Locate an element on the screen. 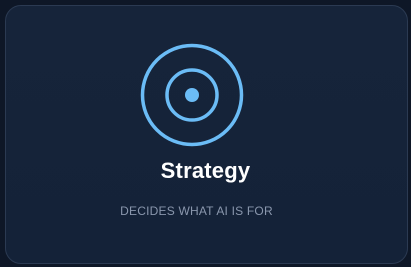 The width and height of the screenshot is (411, 267). target-icon is located at coordinates (192, 95).